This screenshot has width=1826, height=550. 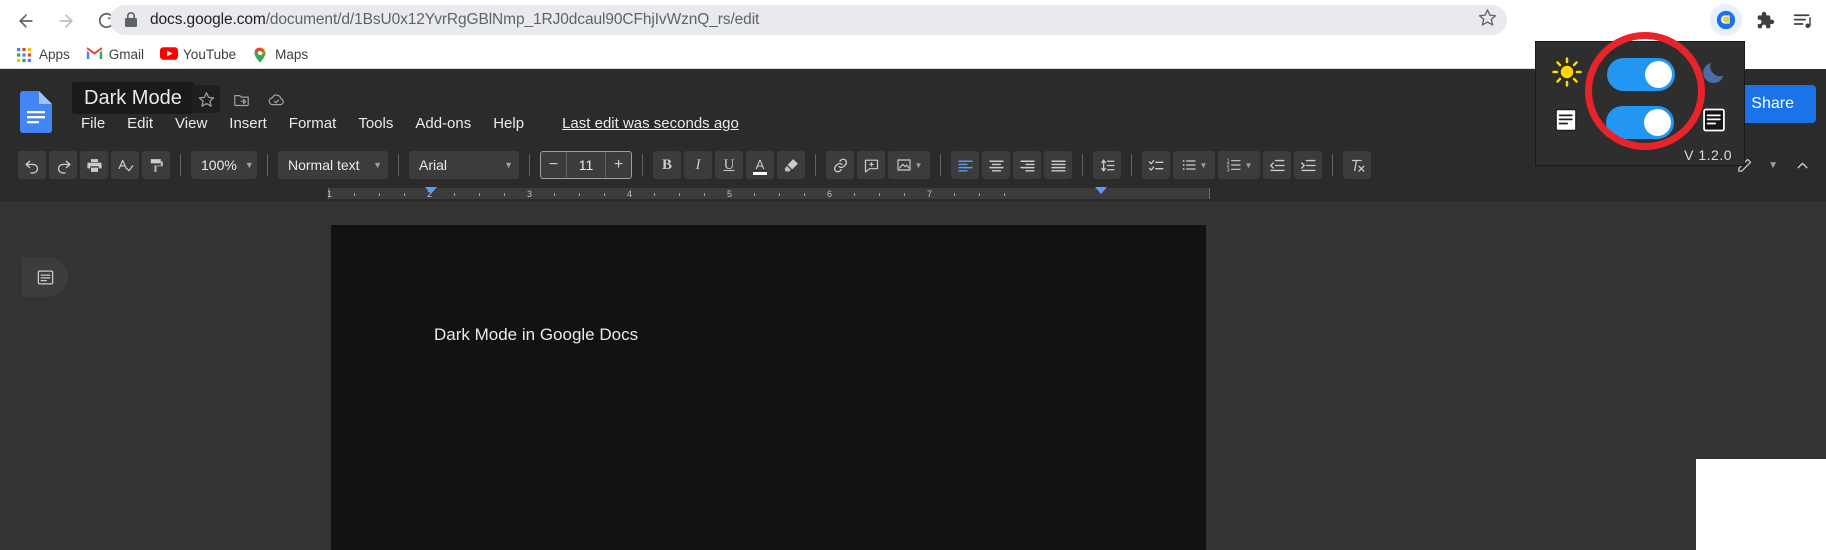 What do you see at coordinates (431, 190) in the screenshot?
I see `left-indent-marker` at bounding box center [431, 190].